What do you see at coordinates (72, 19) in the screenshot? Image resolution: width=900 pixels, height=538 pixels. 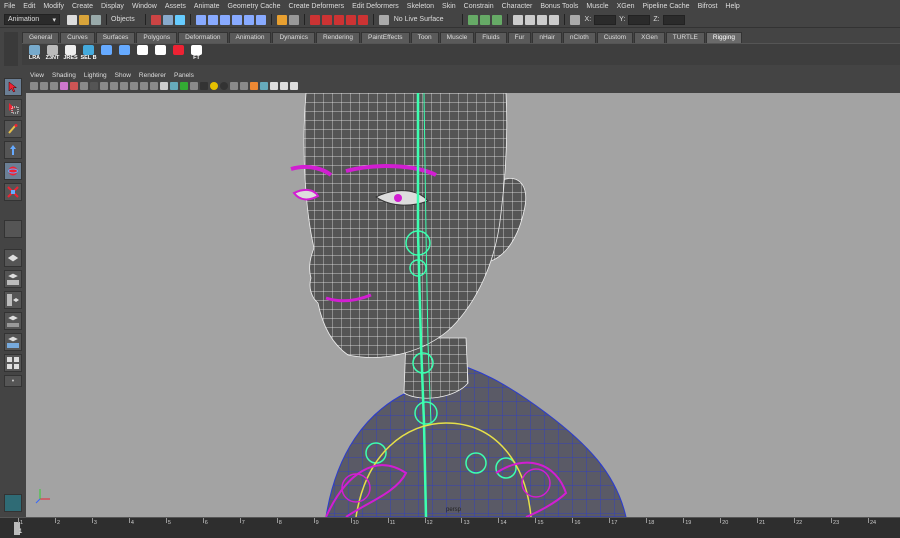 I see `new-scene-icon` at bounding box center [72, 19].